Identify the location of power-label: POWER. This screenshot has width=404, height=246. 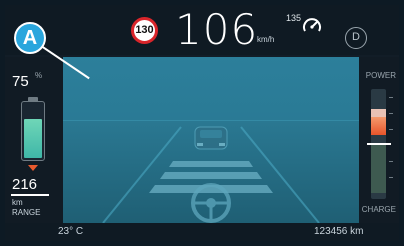
(380, 75).